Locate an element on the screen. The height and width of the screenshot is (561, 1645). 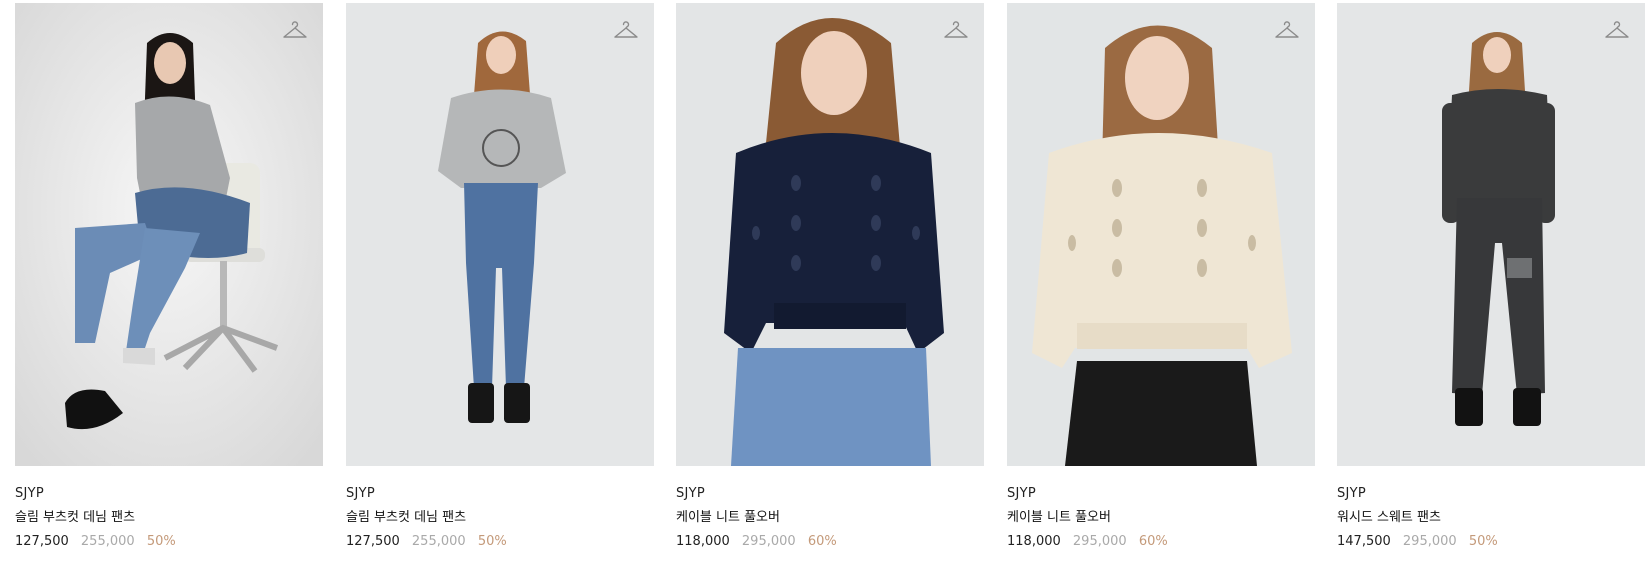
price-row: 147,500 295,000 50% is located at coordinates (1491, 541).